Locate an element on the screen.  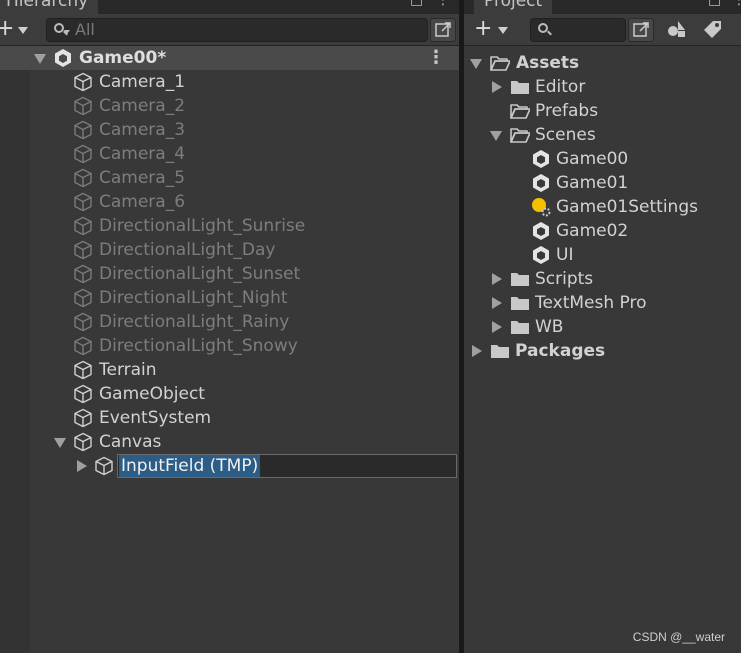
hierarchy-item: DirectionalLight_Sunset is located at coordinates (229, 274).